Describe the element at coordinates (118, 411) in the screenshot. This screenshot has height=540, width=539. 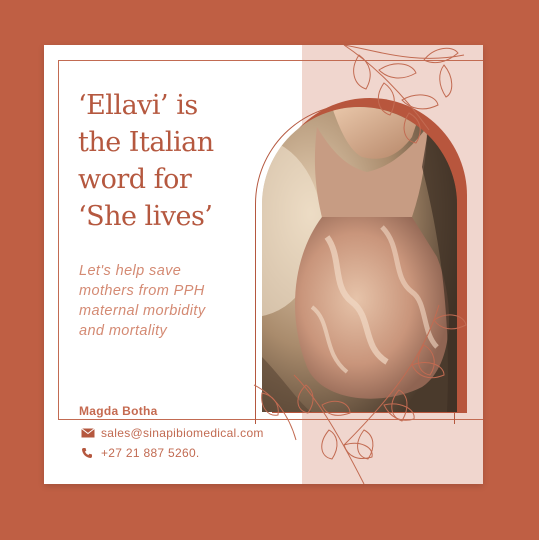
I see `contact-name: Magda Botha` at that location.